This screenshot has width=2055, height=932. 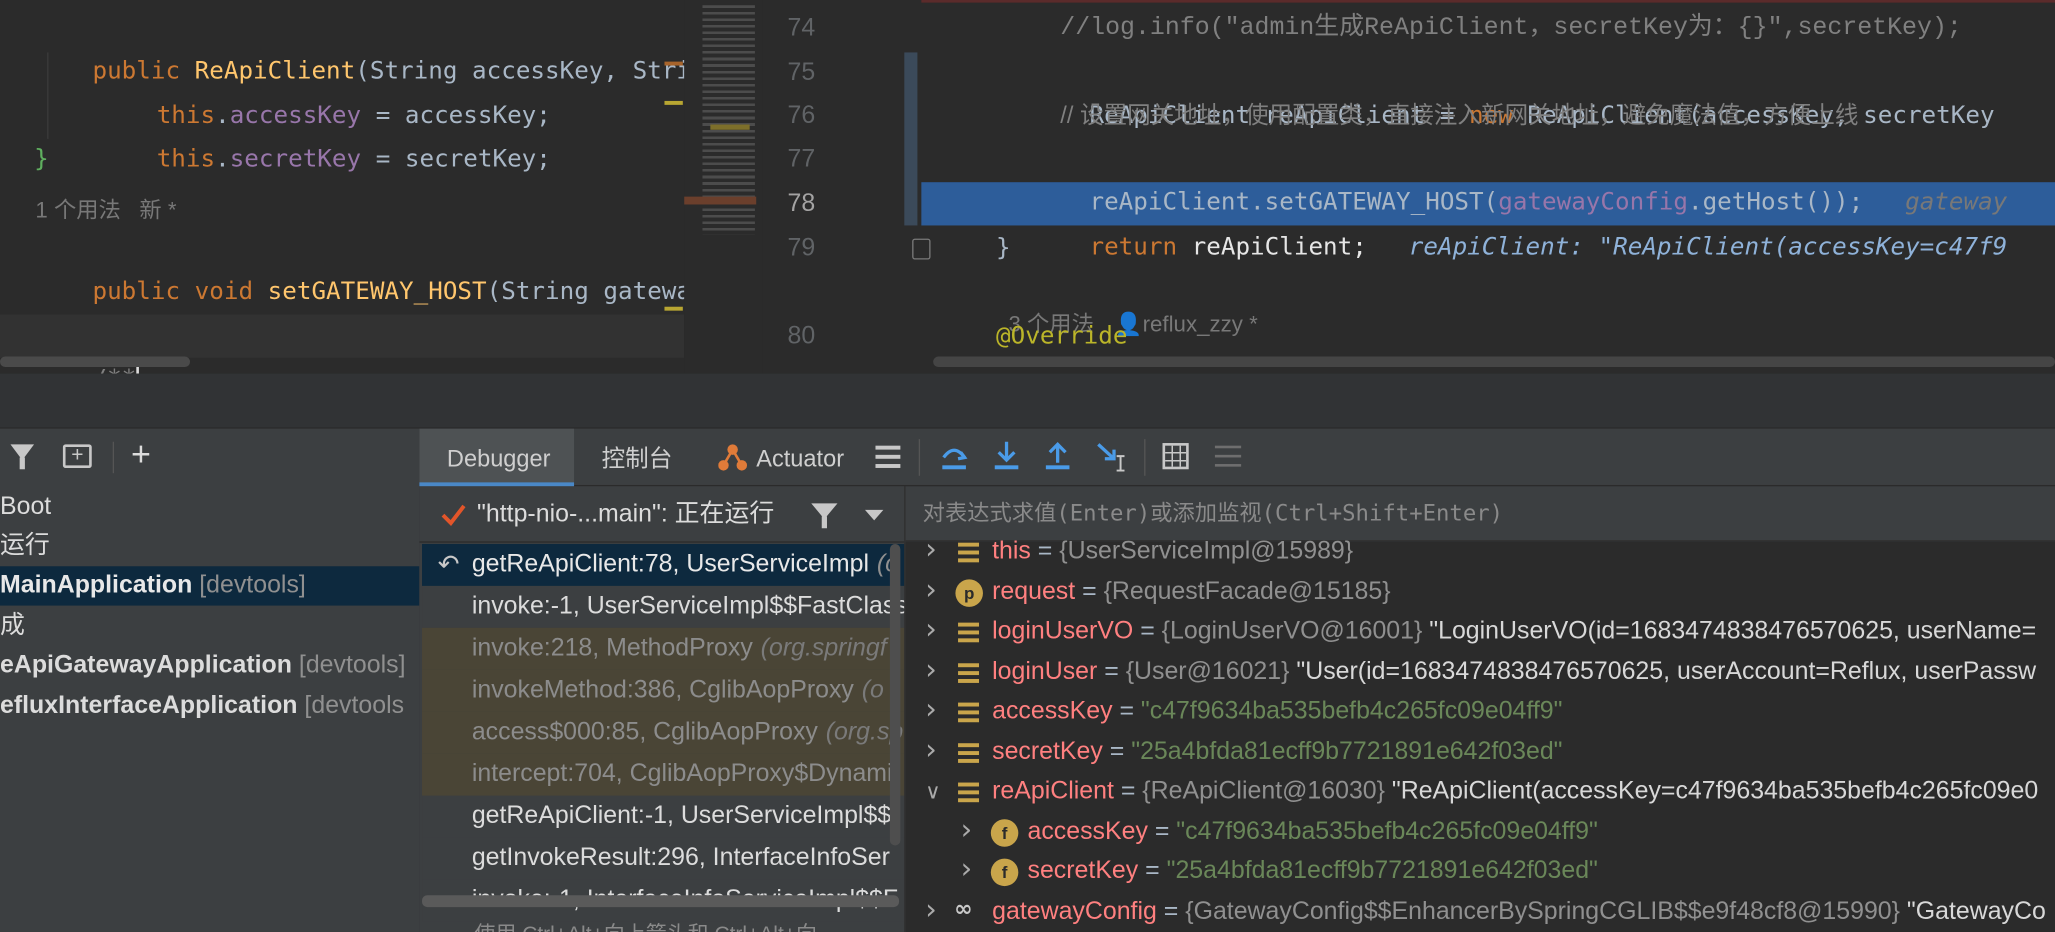 What do you see at coordinates (1228, 456) in the screenshot?
I see `trace-stream-icon` at bounding box center [1228, 456].